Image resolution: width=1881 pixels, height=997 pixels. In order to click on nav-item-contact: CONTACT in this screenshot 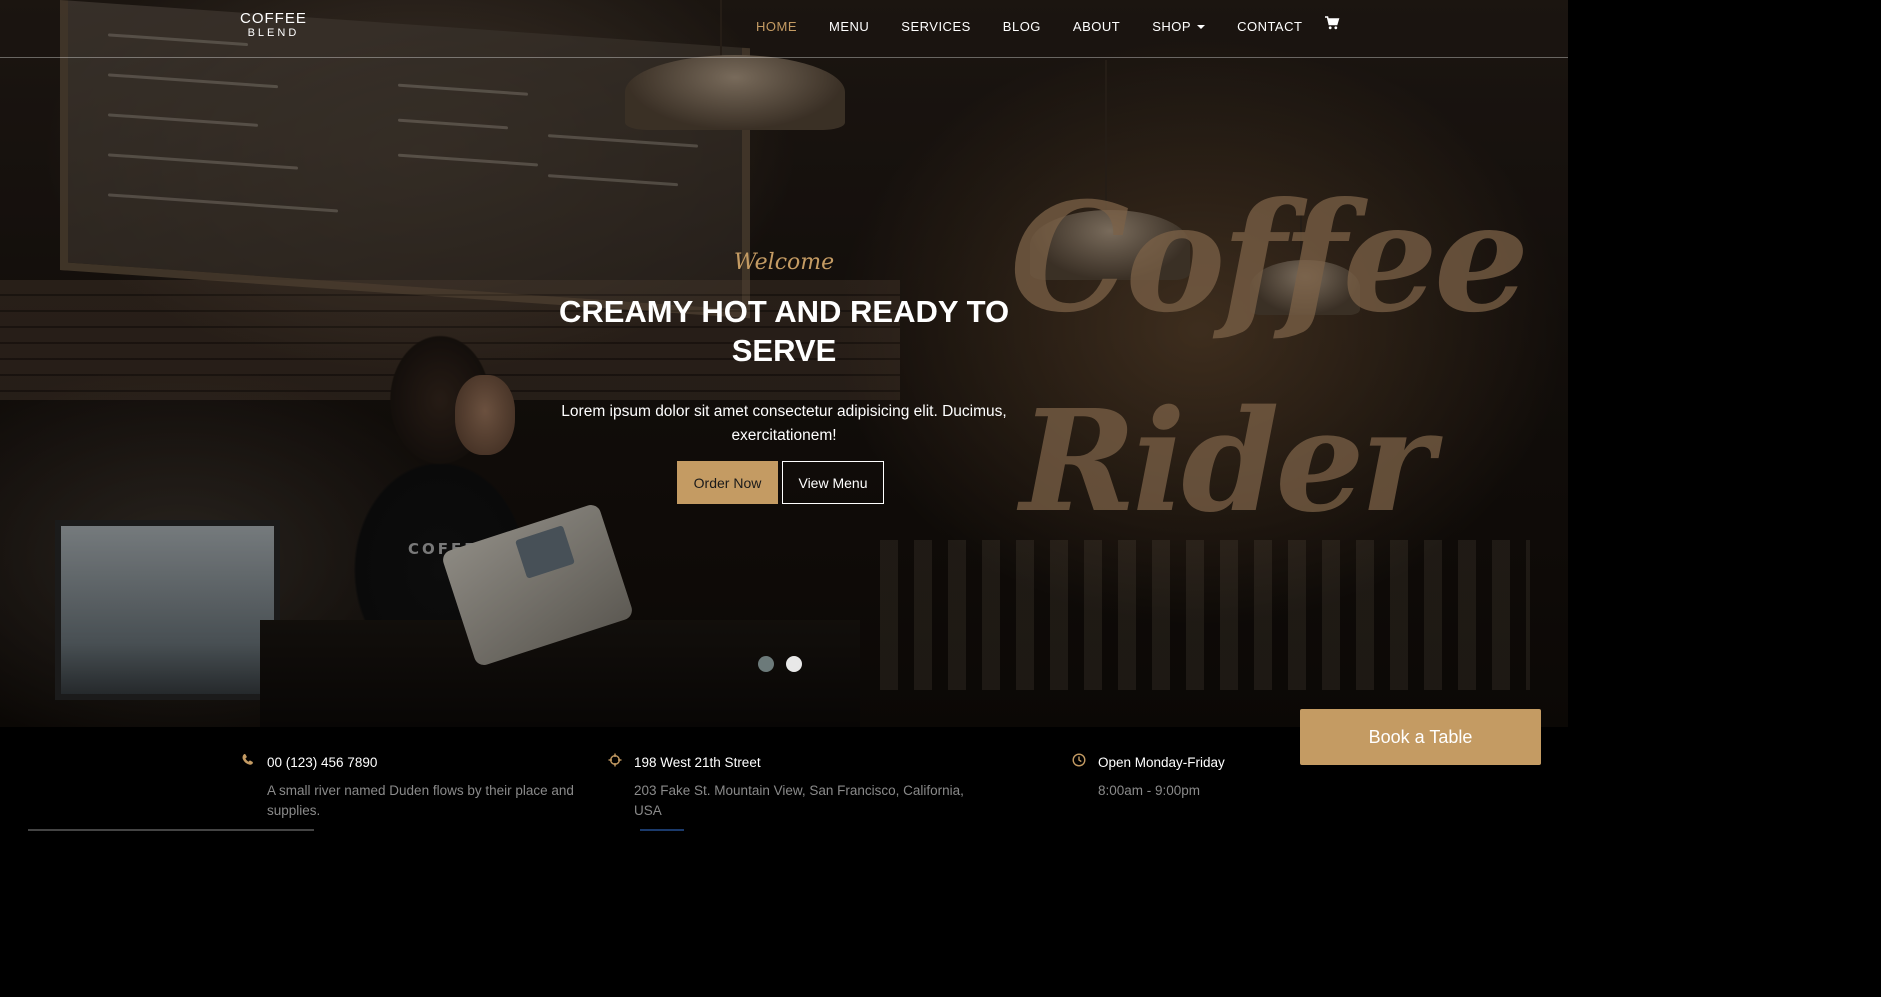, I will do `click(1269, 26)`.